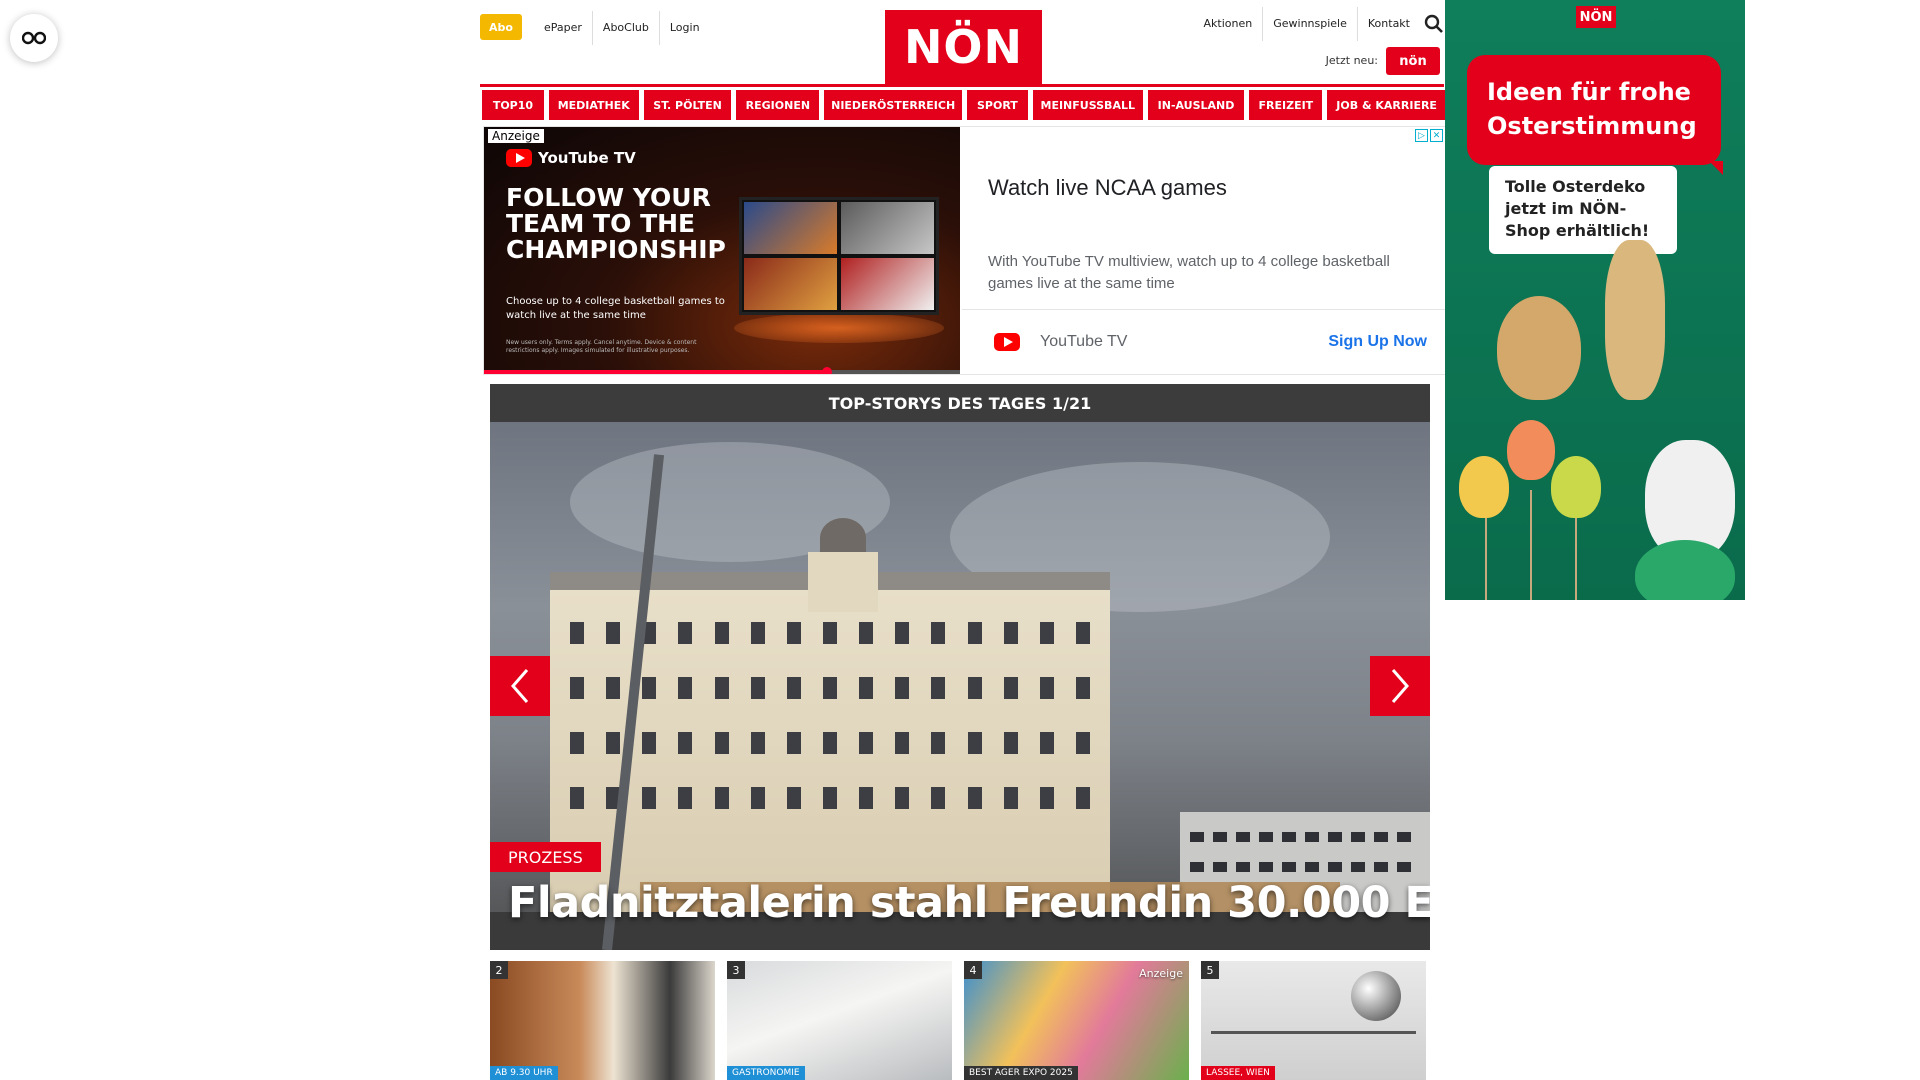 The width and height of the screenshot is (1920, 1080). I want to click on ad-advertiser: YouTube TV, so click(1084, 341).